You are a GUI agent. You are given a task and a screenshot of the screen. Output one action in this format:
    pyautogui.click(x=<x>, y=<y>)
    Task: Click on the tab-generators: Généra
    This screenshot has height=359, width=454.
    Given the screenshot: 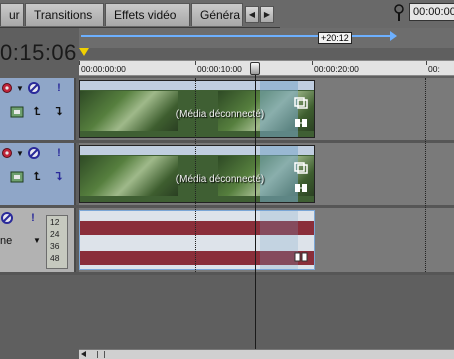 What is the action you would take?
    pyautogui.click(x=217, y=14)
    